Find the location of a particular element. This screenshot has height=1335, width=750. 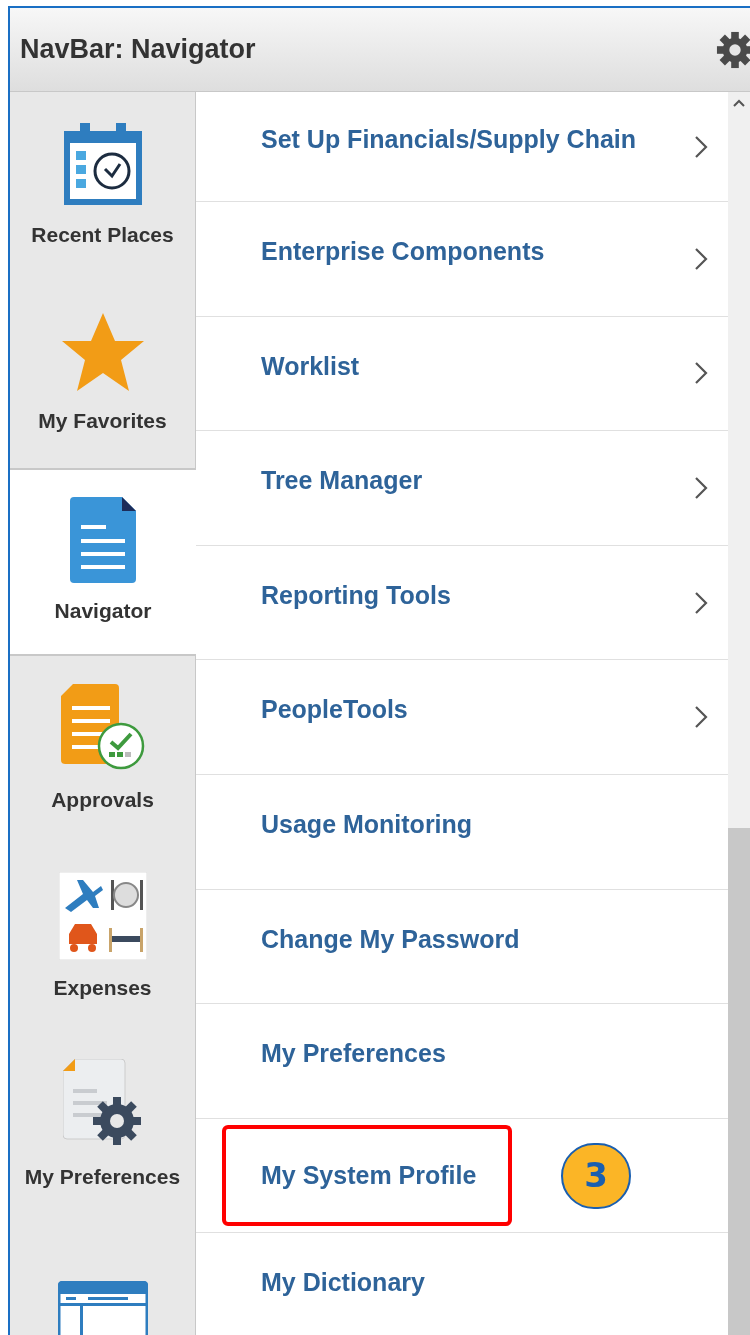

travel-expenses-icon is located at coordinates (102, 916).